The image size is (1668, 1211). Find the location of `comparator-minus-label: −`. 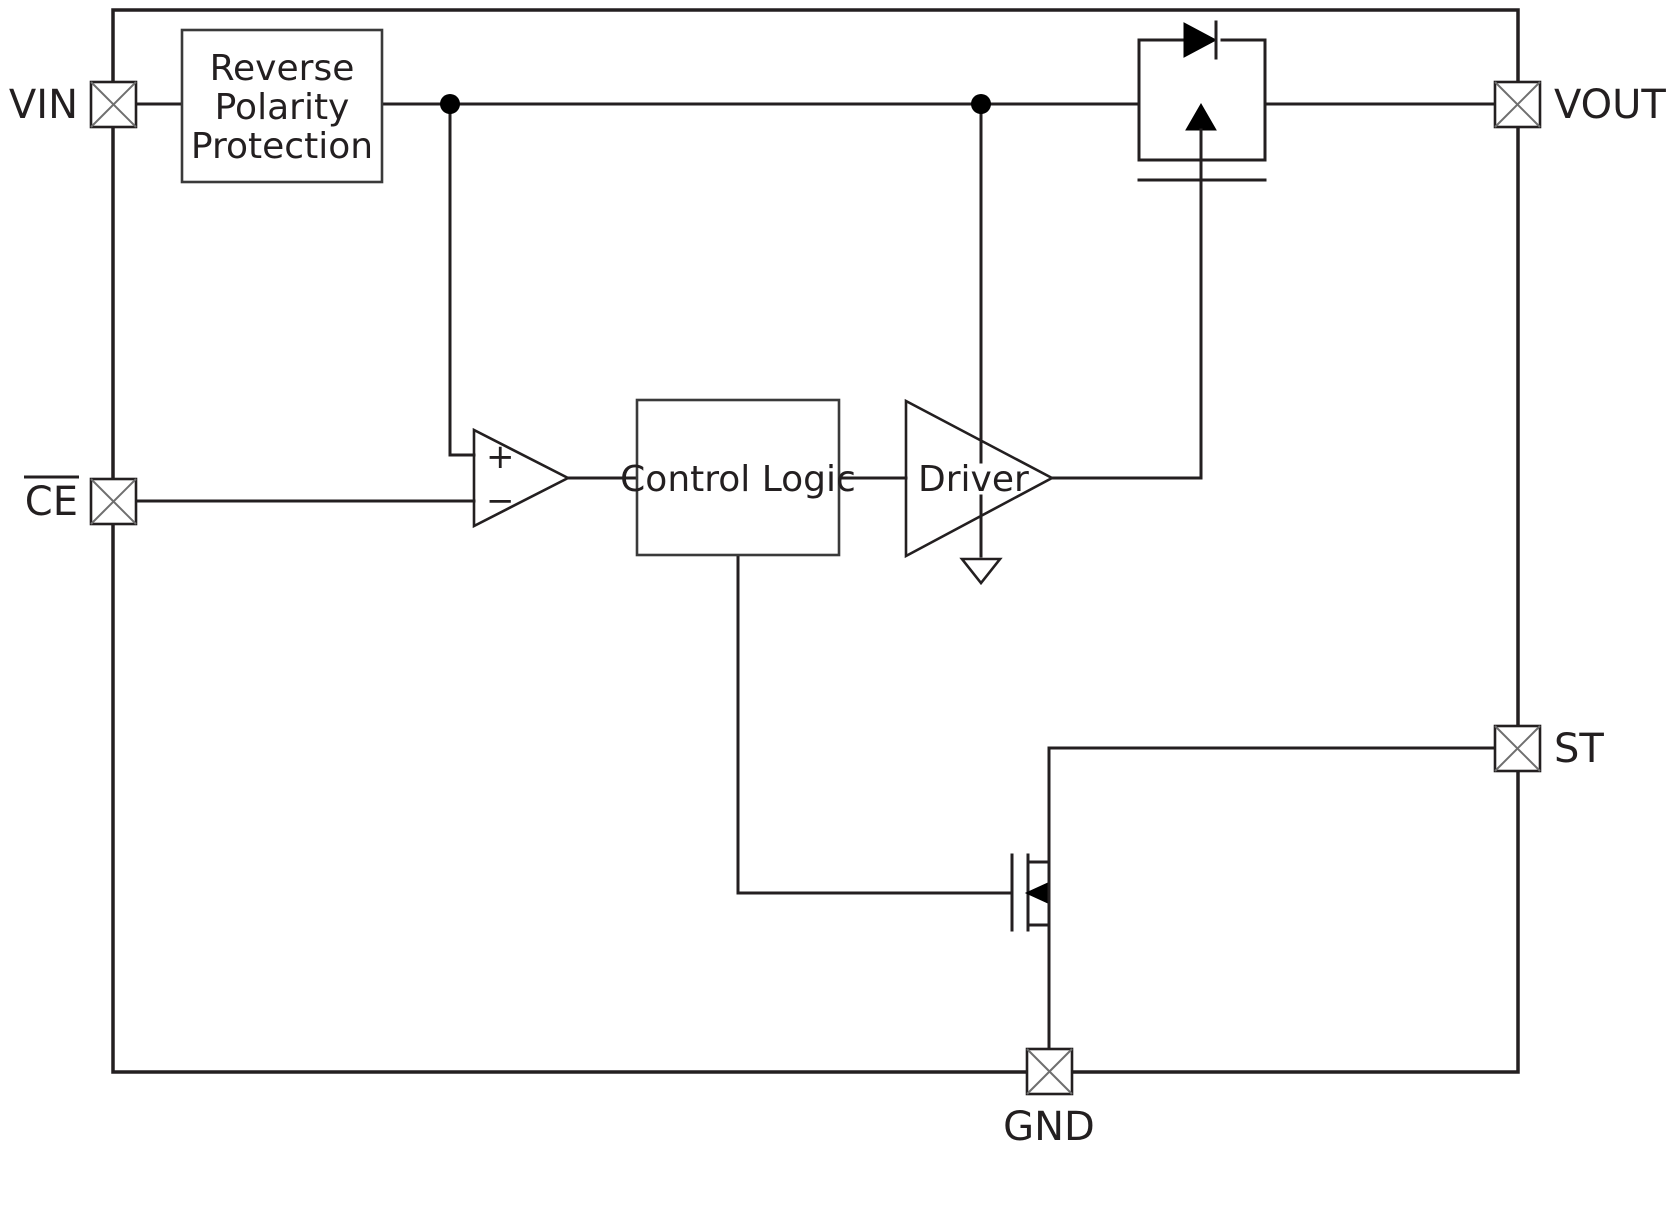

comparator-minus-label: − is located at coordinates (500, 501).